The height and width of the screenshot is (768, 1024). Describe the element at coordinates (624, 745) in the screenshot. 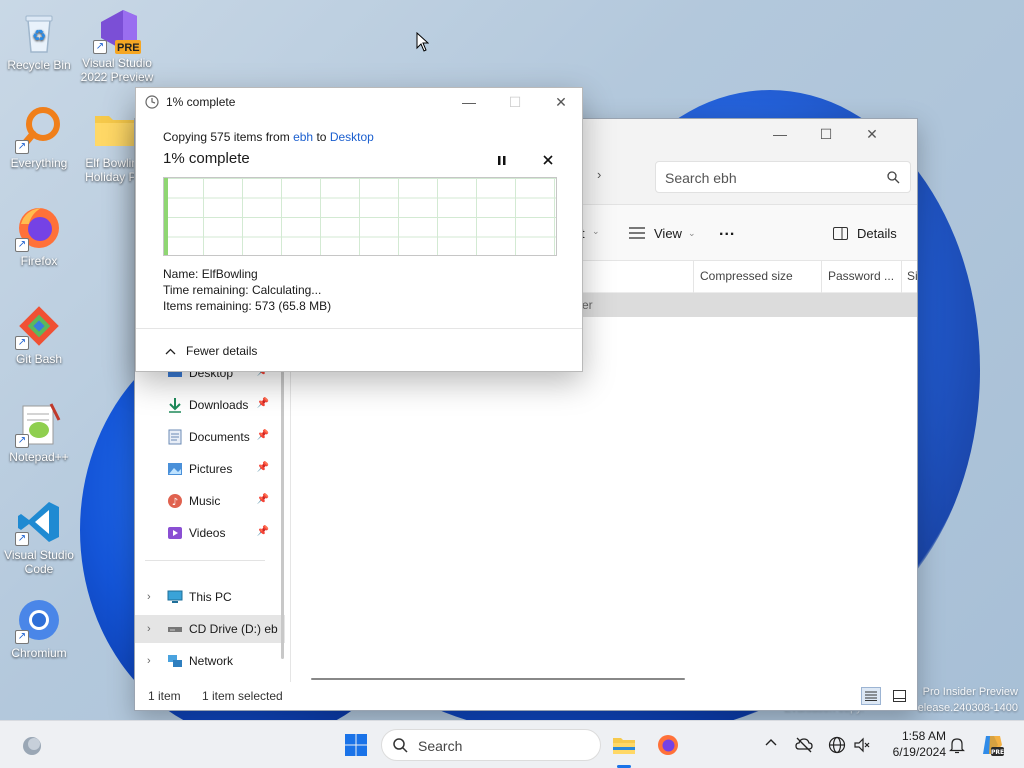

I see `taskbar-file-explorer` at that location.